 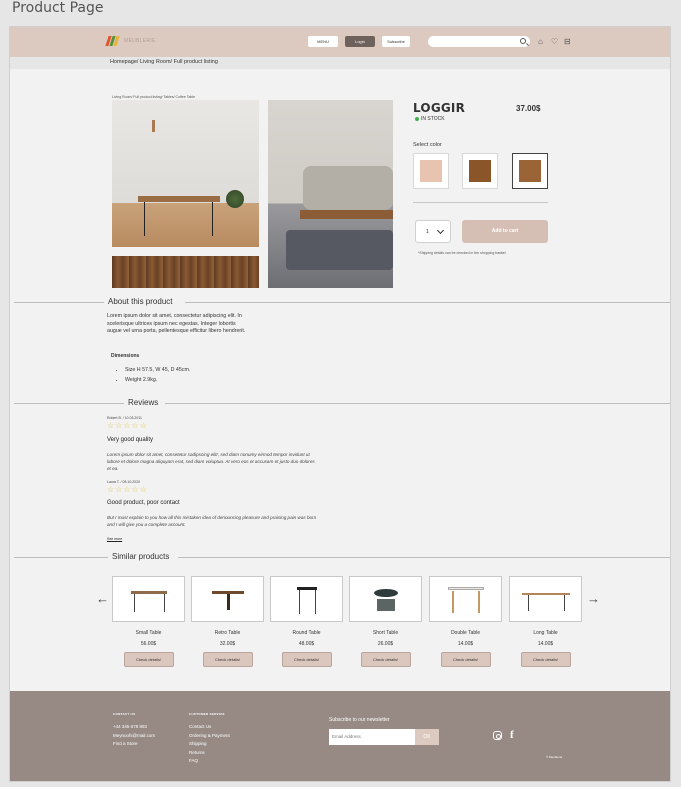 What do you see at coordinates (102, 598) in the screenshot?
I see `arrow-left-icon: ←` at bounding box center [102, 598].